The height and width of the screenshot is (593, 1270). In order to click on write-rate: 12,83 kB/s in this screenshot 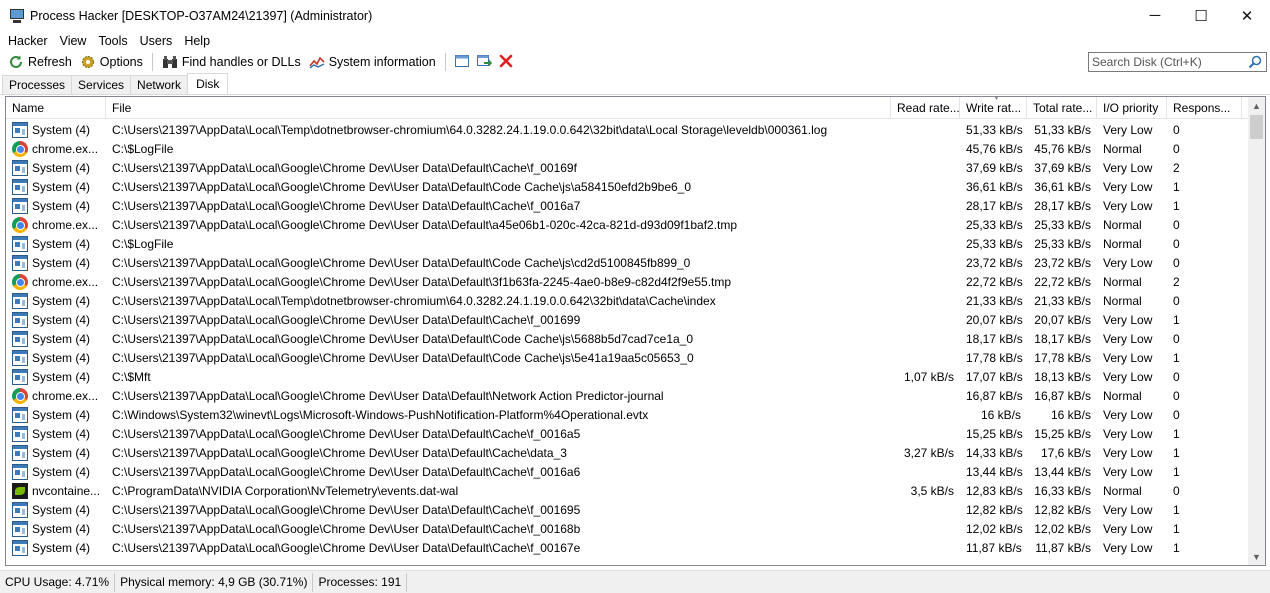, I will do `click(994, 490)`.